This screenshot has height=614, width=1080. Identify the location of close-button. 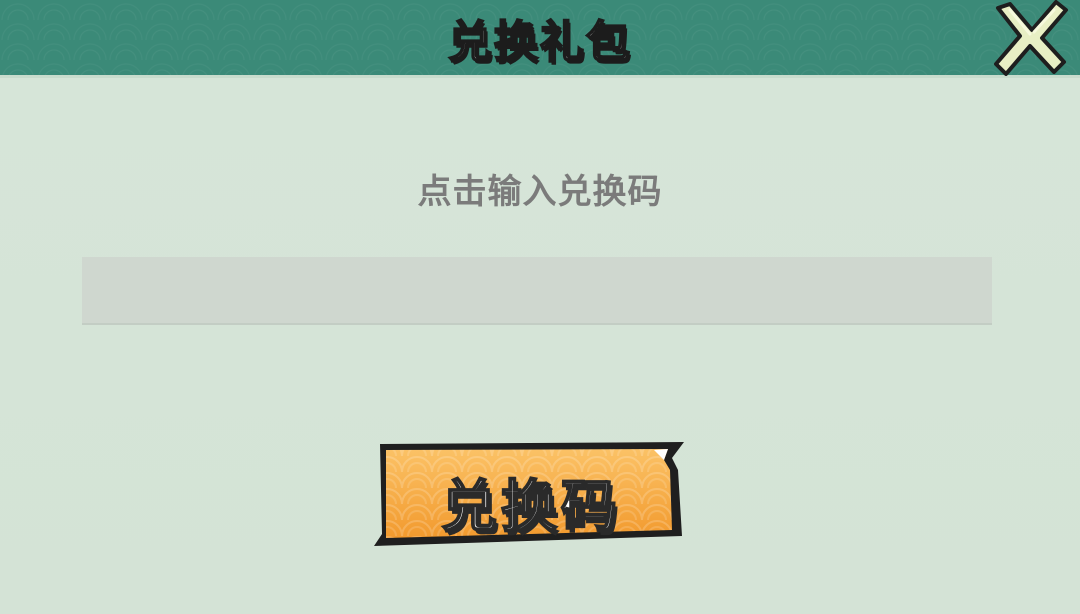
(1030, 38).